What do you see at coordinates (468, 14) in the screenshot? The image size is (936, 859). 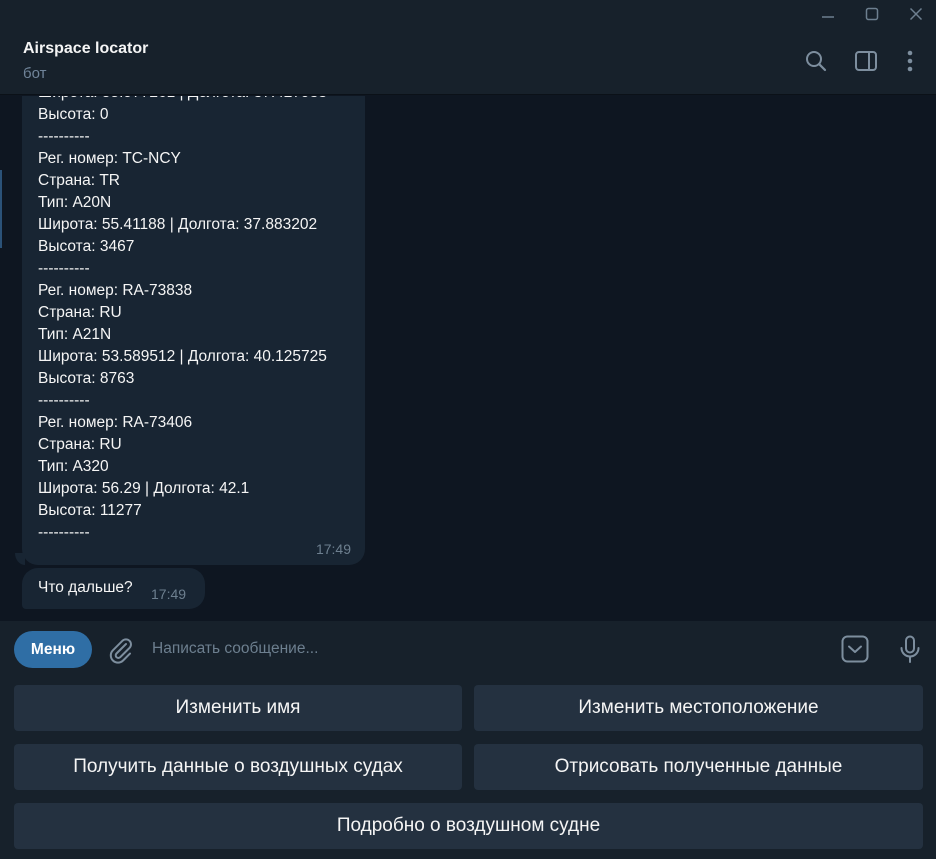 I see `window-titlebar` at bounding box center [468, 14].